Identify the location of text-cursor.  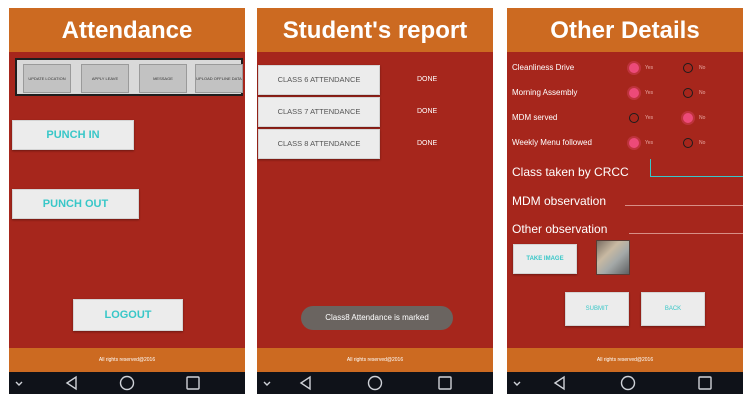
(650, 168).